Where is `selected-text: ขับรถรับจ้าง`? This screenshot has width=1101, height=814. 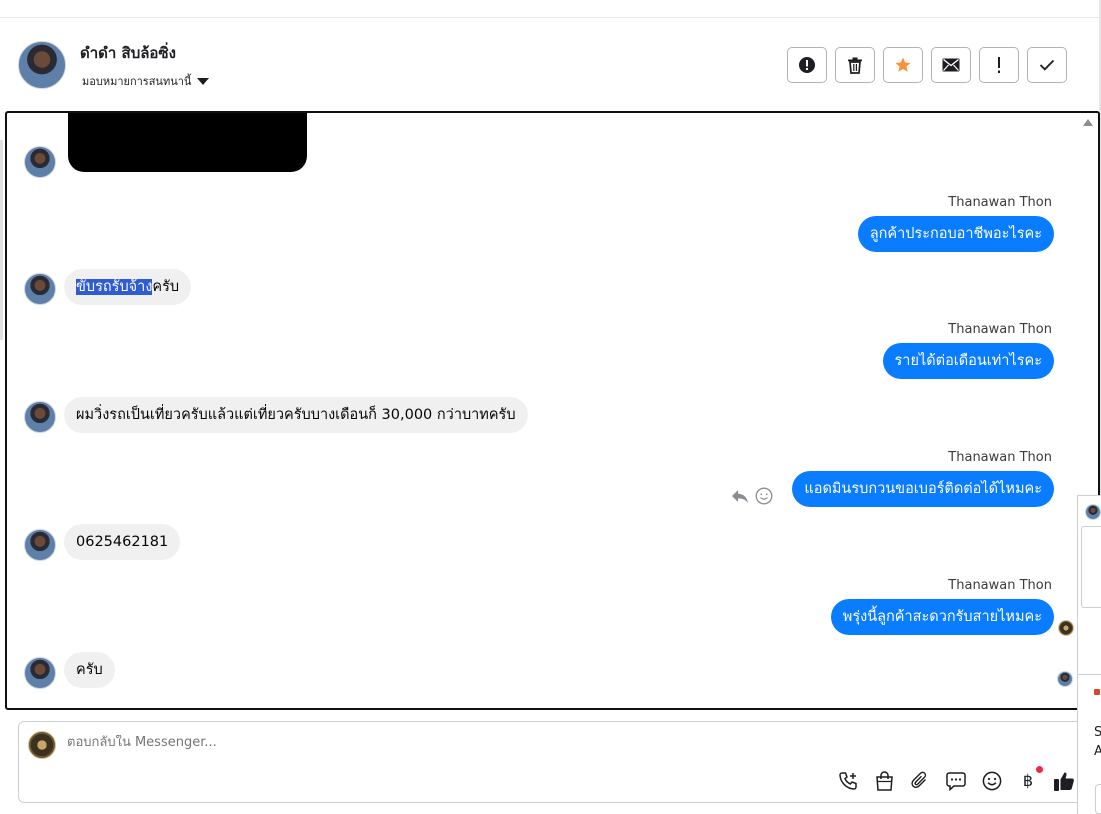
selected-text: ขับรถรับจ้าง is located at coordinates (114, 287).